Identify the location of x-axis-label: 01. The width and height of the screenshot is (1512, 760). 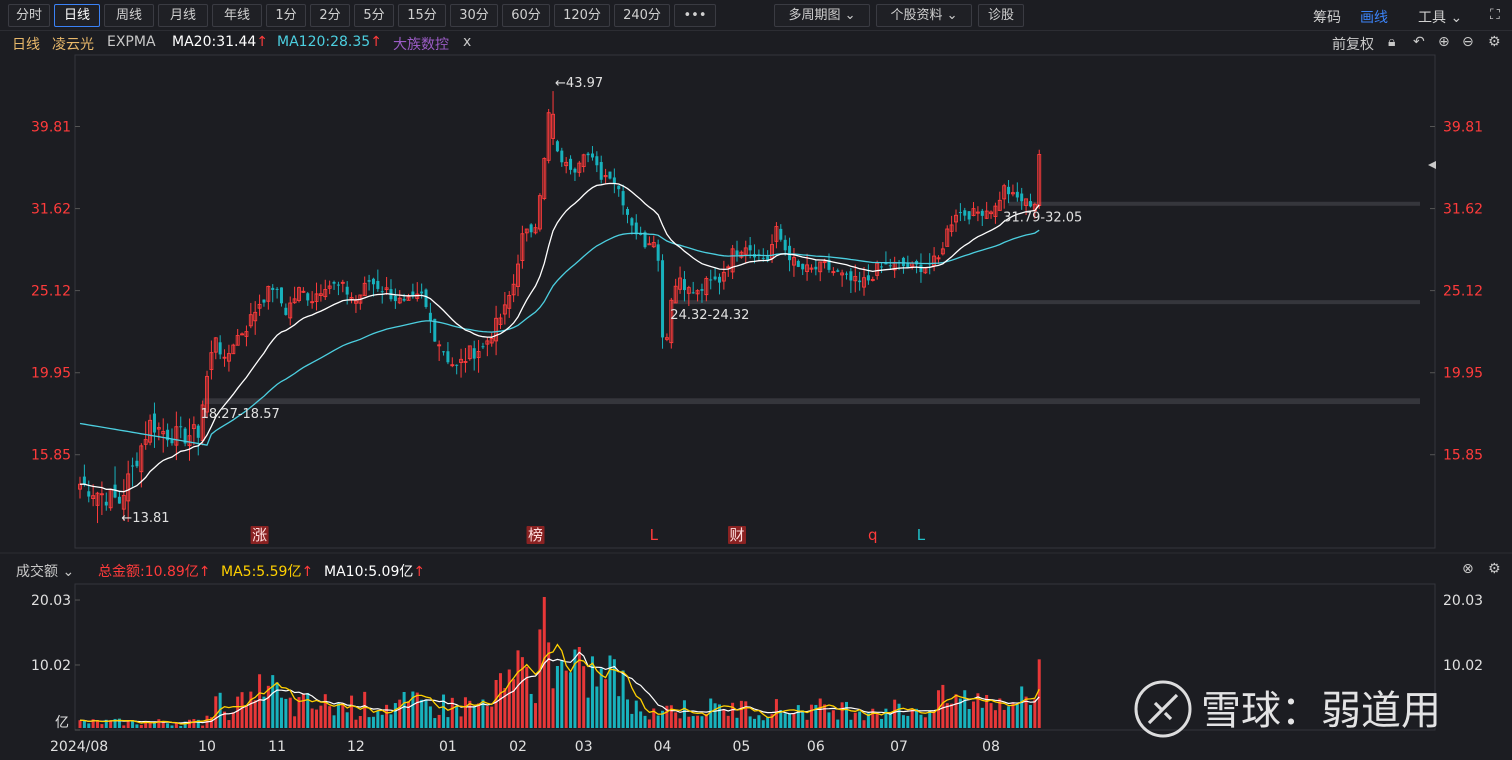
(448, 747).